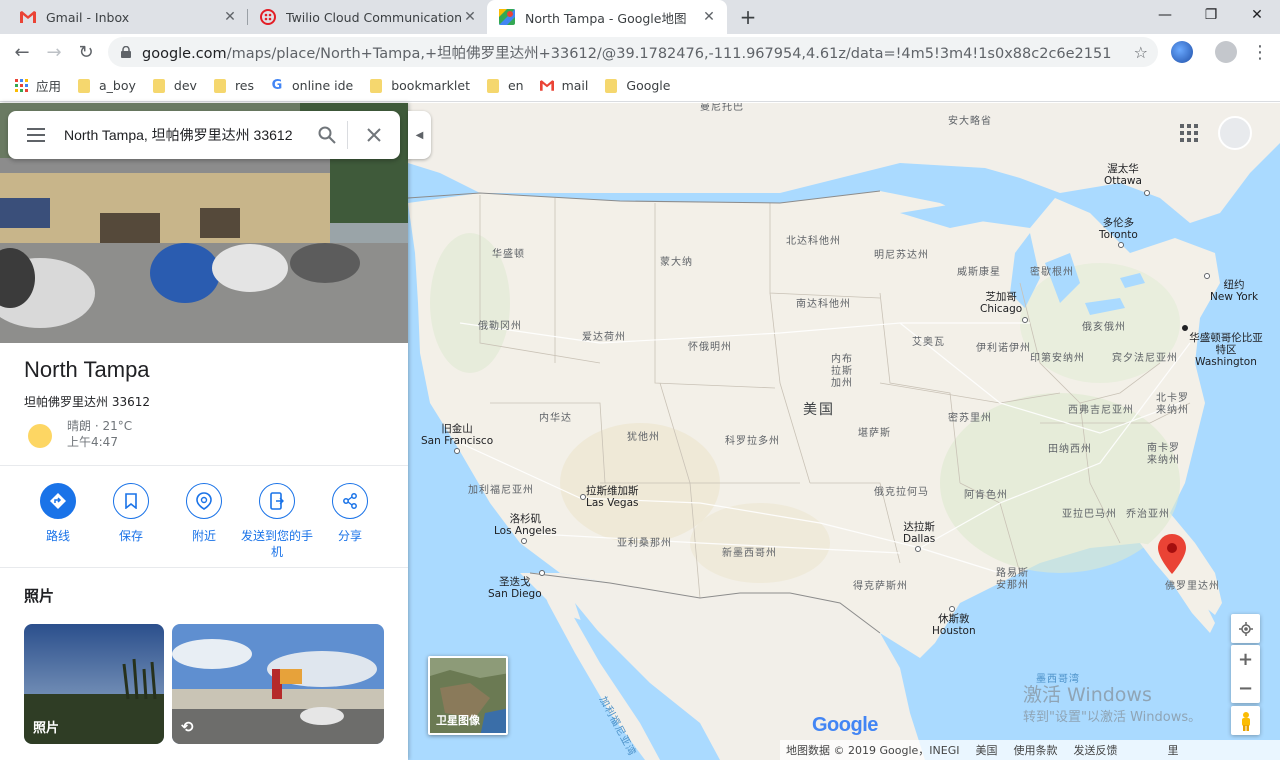 The width and height of the screenshot is (1280, 760). I want to click on tab-google-maps: North Tampa - Google地图 ✕, so click(607, 17).